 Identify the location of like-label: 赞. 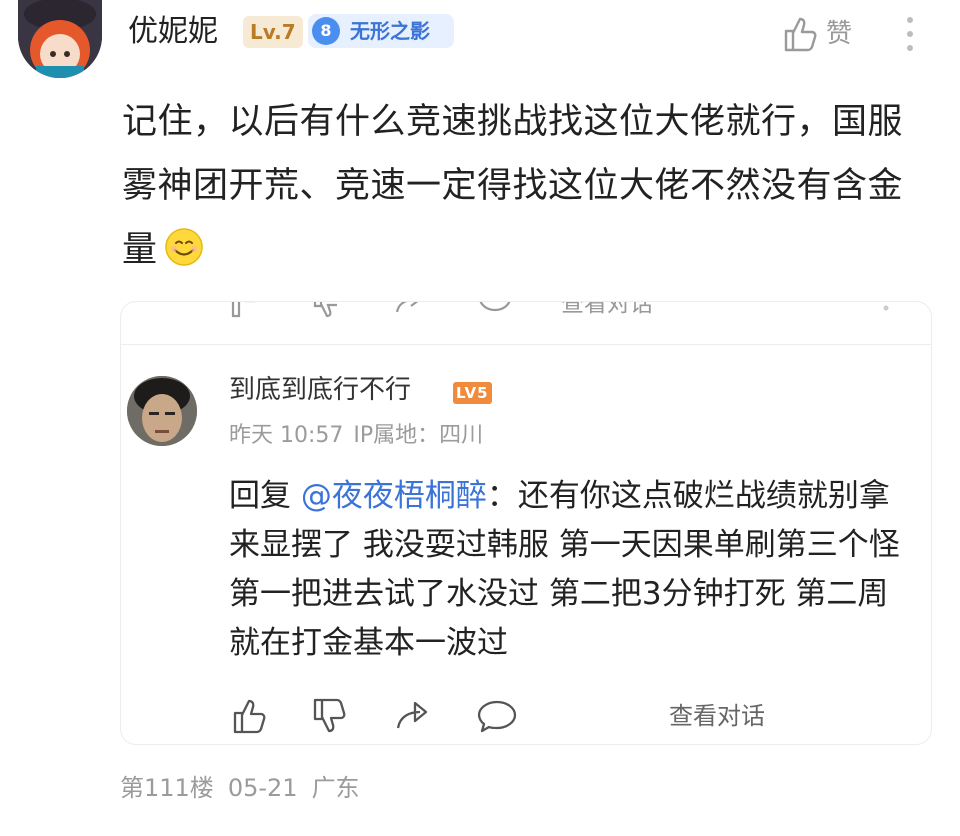
(839, 34).